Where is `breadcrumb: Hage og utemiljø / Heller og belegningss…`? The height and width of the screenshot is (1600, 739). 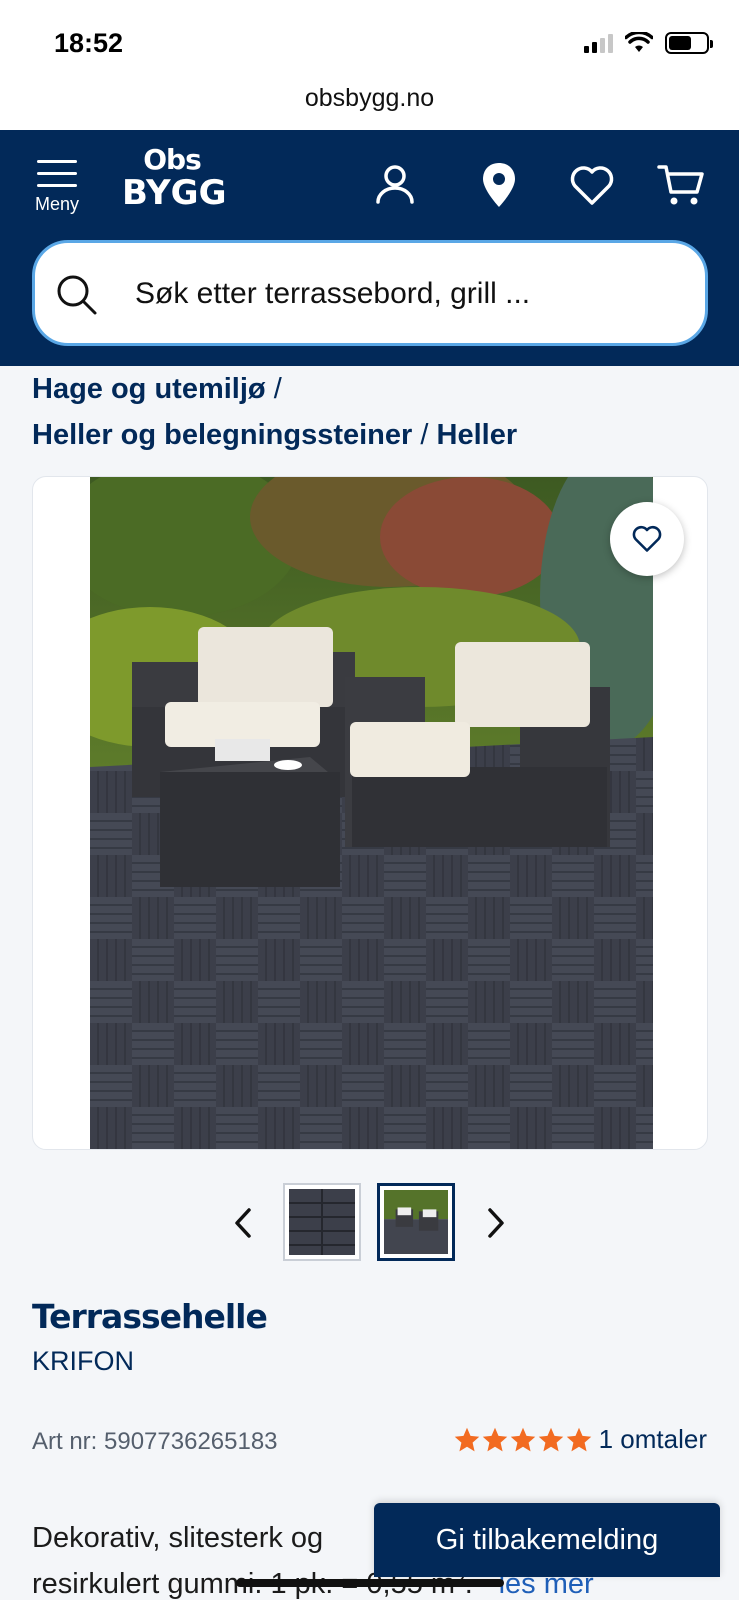 breadcrumb: Hage og utemiljø / Heller og belegningss… is located at coordinates (377, 412).